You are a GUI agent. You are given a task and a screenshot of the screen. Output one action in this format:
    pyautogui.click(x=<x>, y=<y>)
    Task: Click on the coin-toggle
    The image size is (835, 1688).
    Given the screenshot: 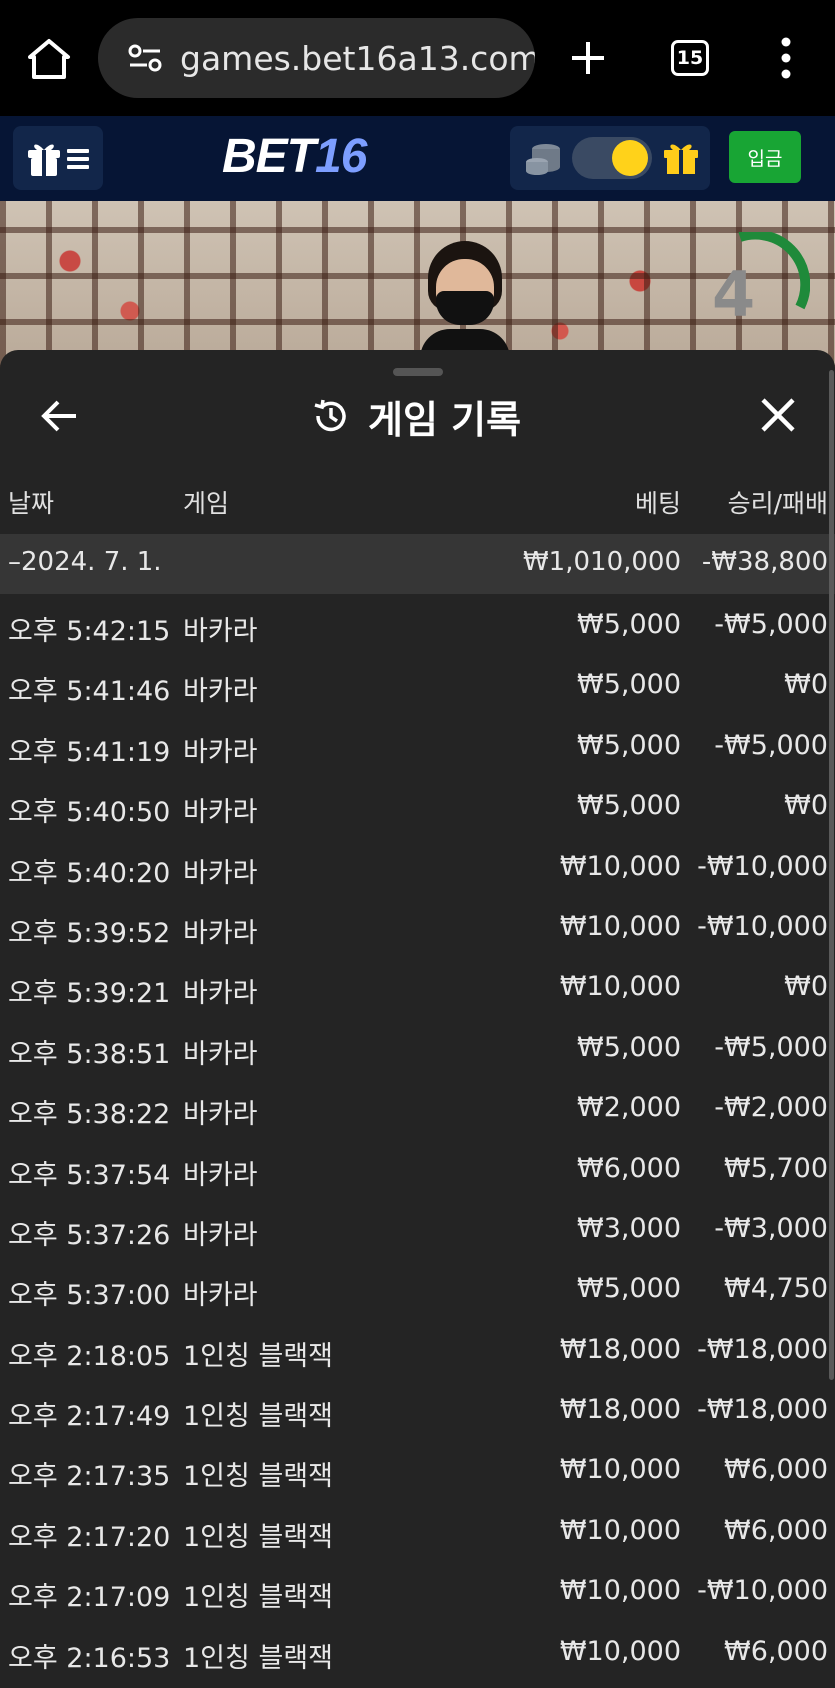 What is the action you would take?
    pyautogui.click(x=612, y=158)
    